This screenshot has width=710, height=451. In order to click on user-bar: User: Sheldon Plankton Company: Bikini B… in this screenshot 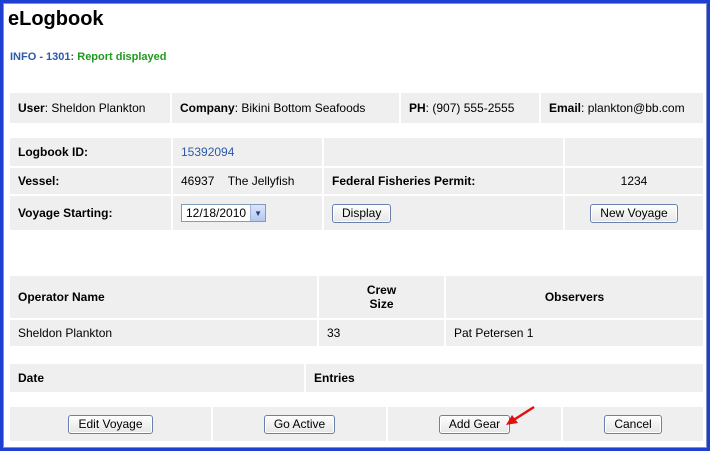, I will do `click(356, 109)`.